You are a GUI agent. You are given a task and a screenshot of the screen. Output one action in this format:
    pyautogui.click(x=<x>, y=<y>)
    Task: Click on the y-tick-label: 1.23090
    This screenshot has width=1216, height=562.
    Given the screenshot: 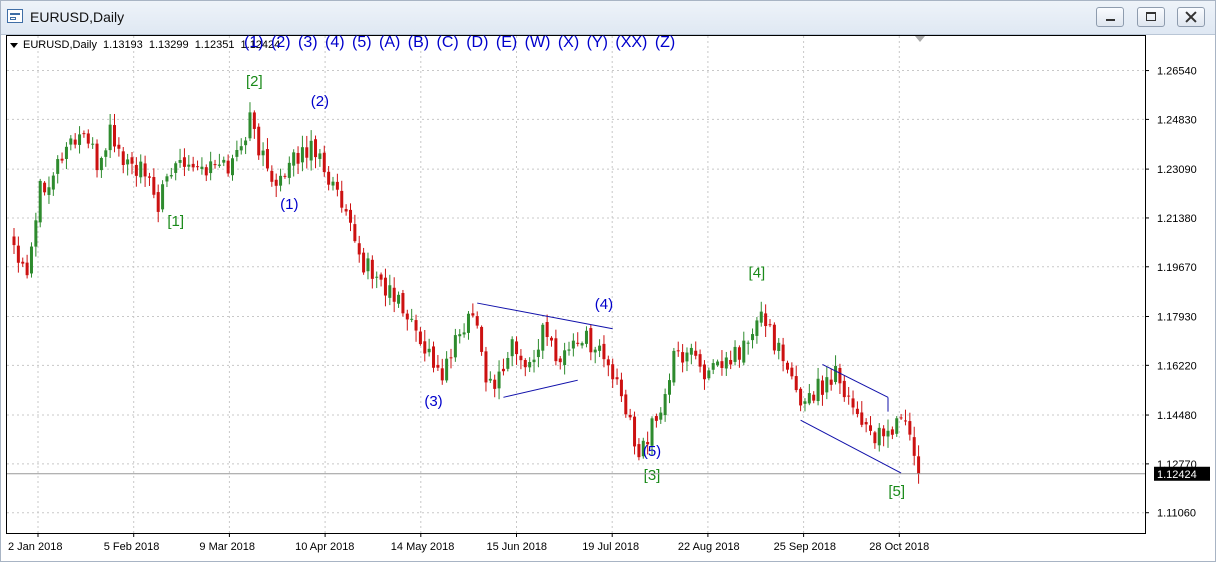 What is the action you would take?
    pyautogui.click(x=1177, y=170)
    